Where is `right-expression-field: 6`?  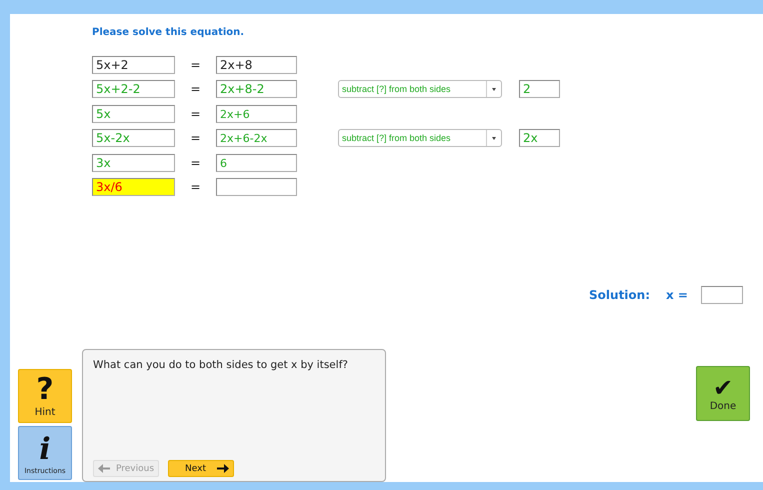 right-expression-field: 6 is located at coordinates (256, 163).